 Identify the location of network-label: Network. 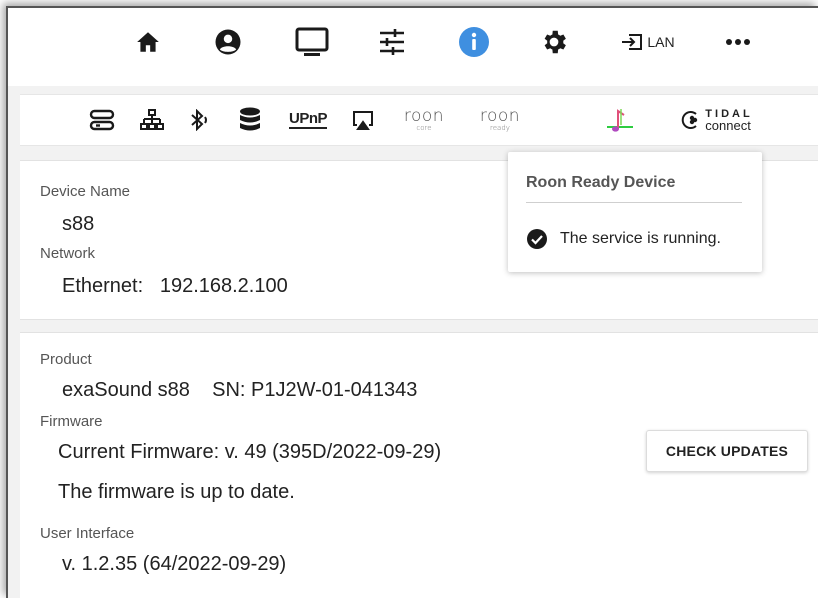
(68, 253).